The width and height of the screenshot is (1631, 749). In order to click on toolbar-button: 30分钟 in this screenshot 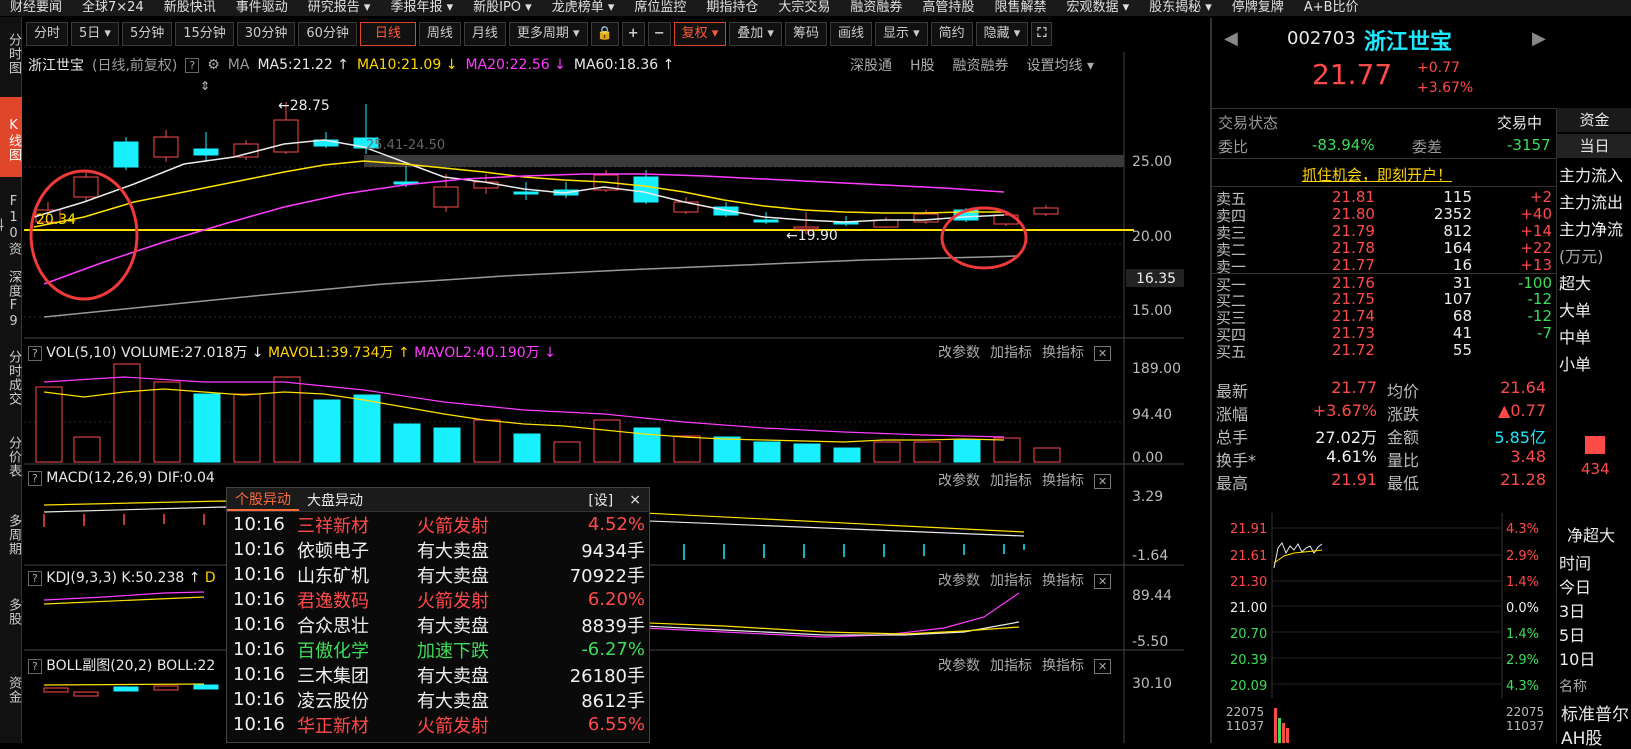, I will do `click(266, 34)`.